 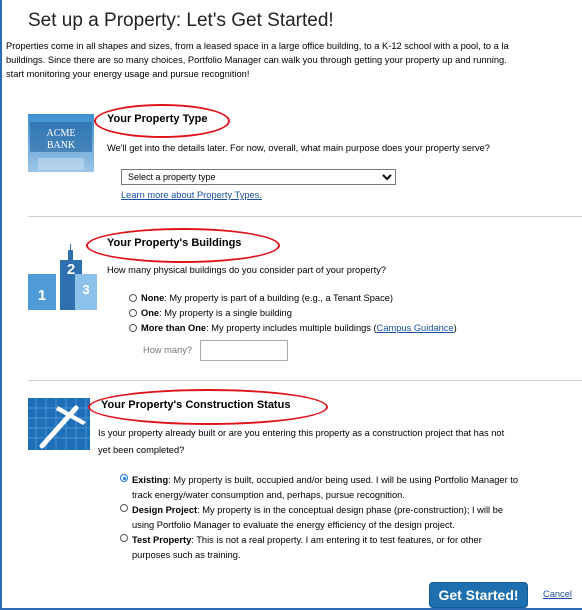 I want to click on learn-more-property-types-link: Learn more about Property Types., so click(x=191, y=195).